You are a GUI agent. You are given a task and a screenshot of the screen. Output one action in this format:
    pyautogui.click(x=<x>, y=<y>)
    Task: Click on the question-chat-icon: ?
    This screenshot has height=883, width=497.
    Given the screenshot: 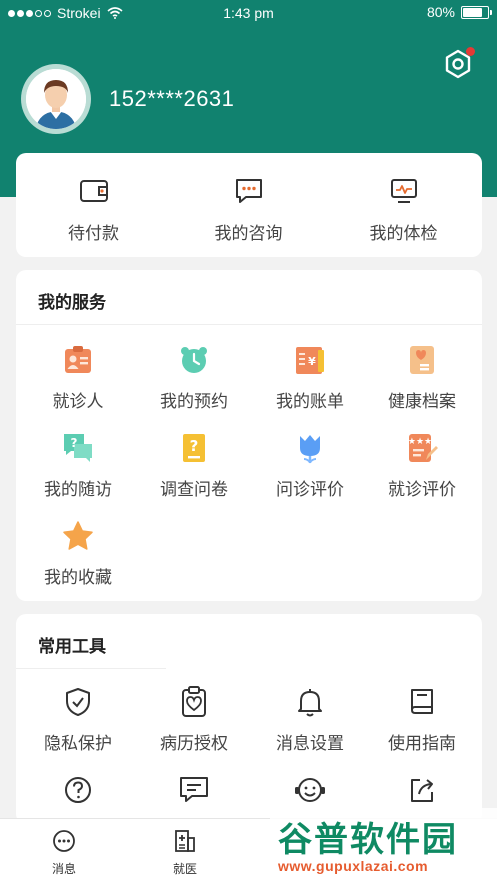 What is the action you would take?
    pyautogui.click(x=78, y=448)
    